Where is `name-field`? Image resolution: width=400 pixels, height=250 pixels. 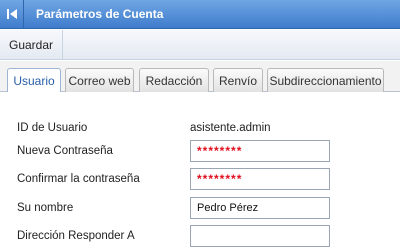
name-field is located at coordinates (260, 208).